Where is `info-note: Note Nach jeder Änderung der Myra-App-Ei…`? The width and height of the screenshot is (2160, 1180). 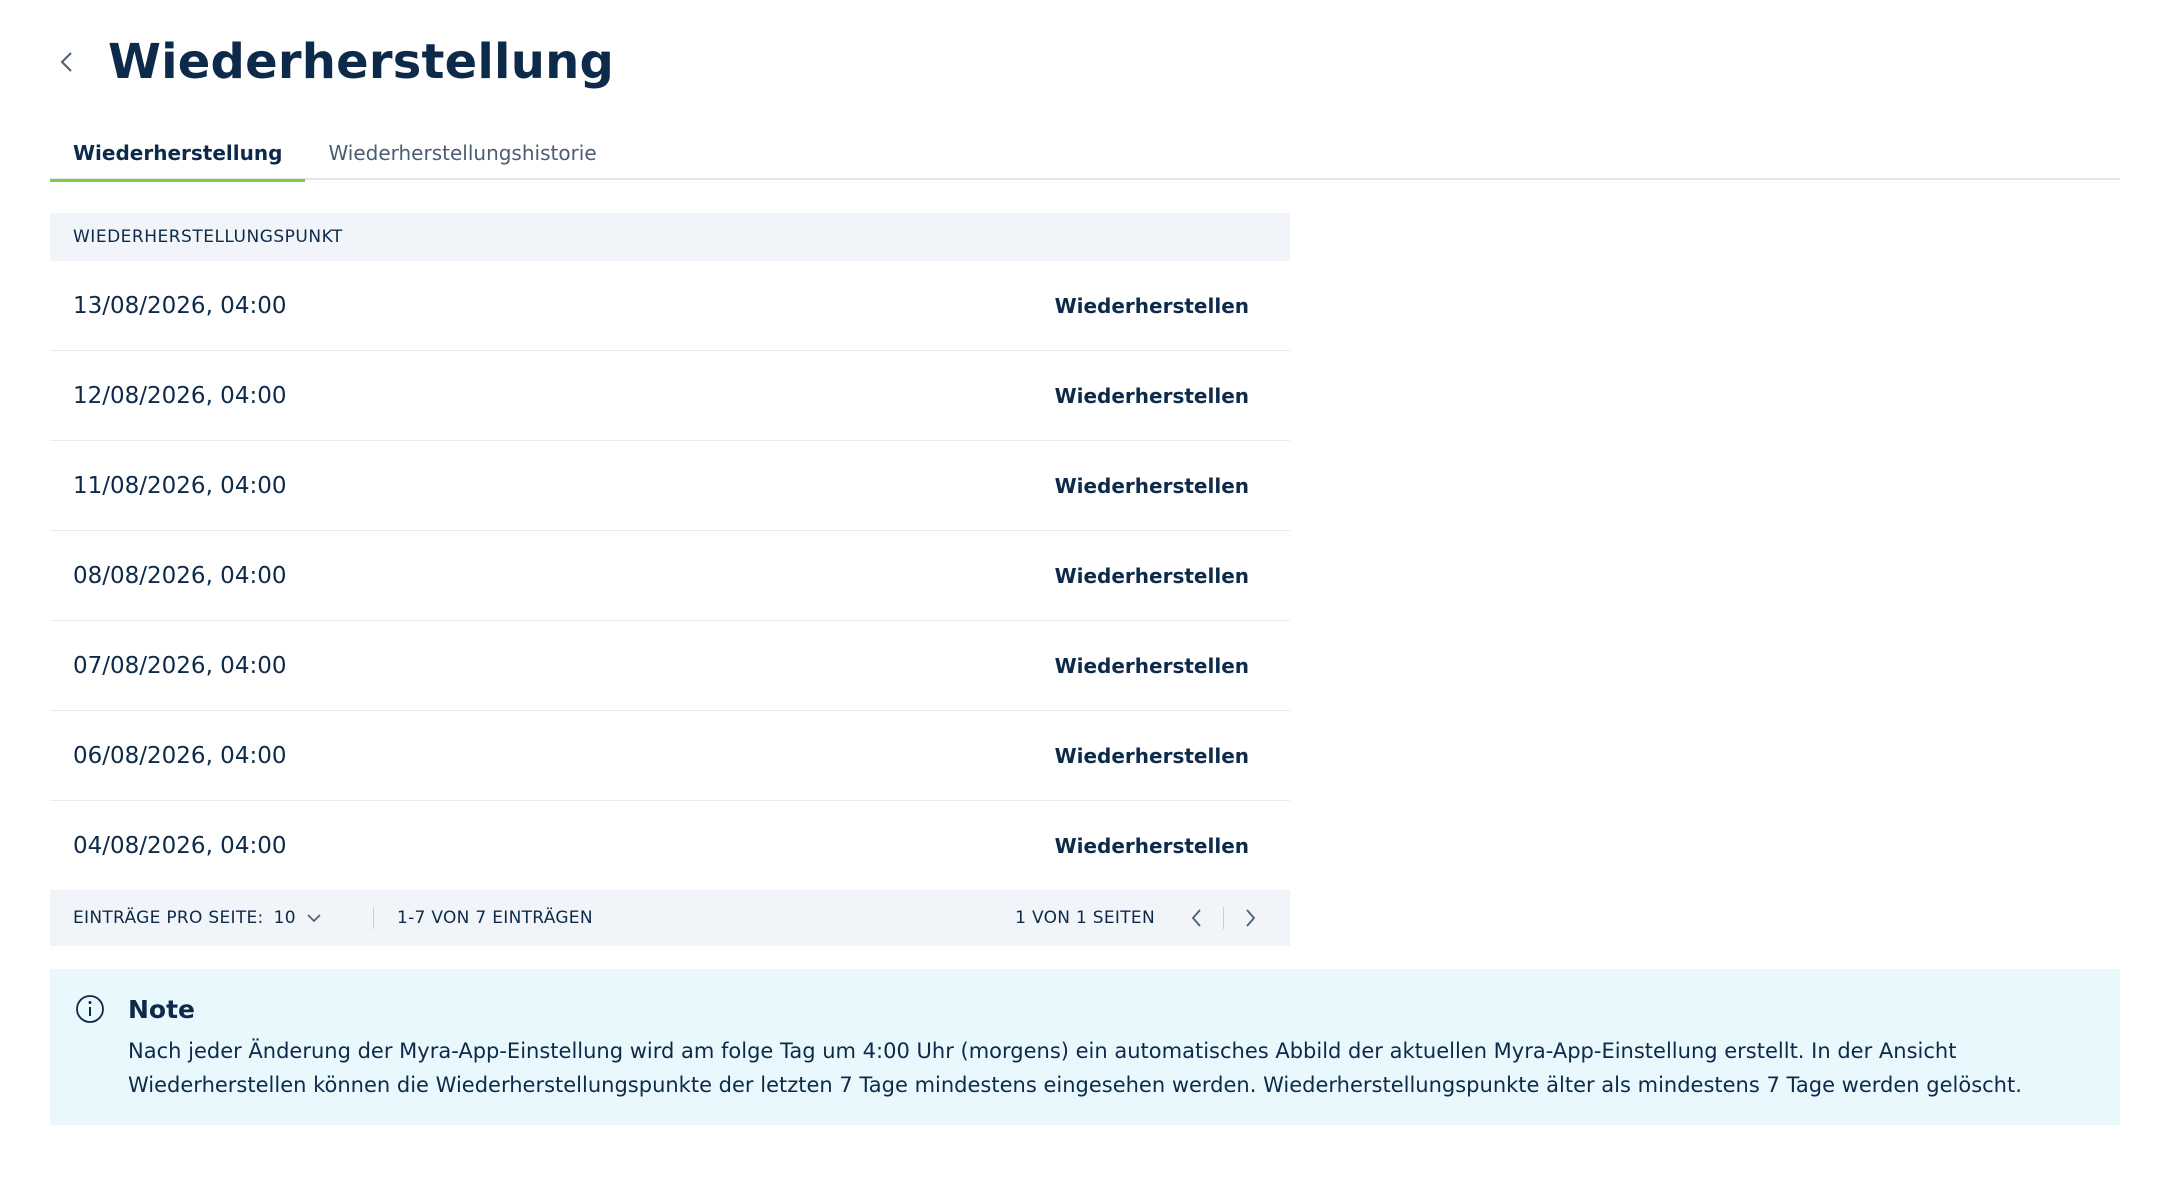 info-note: Note Nach jeder Änderung der Myra-App-Ei… is located at coordinates (1085, 1047).